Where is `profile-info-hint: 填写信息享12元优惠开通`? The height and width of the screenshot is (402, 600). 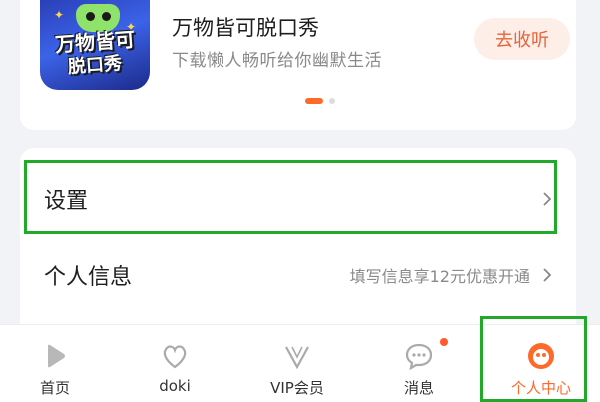
profile-info-hint: 填写信息享12元优惠开通 is located at coordinates (439, 276).